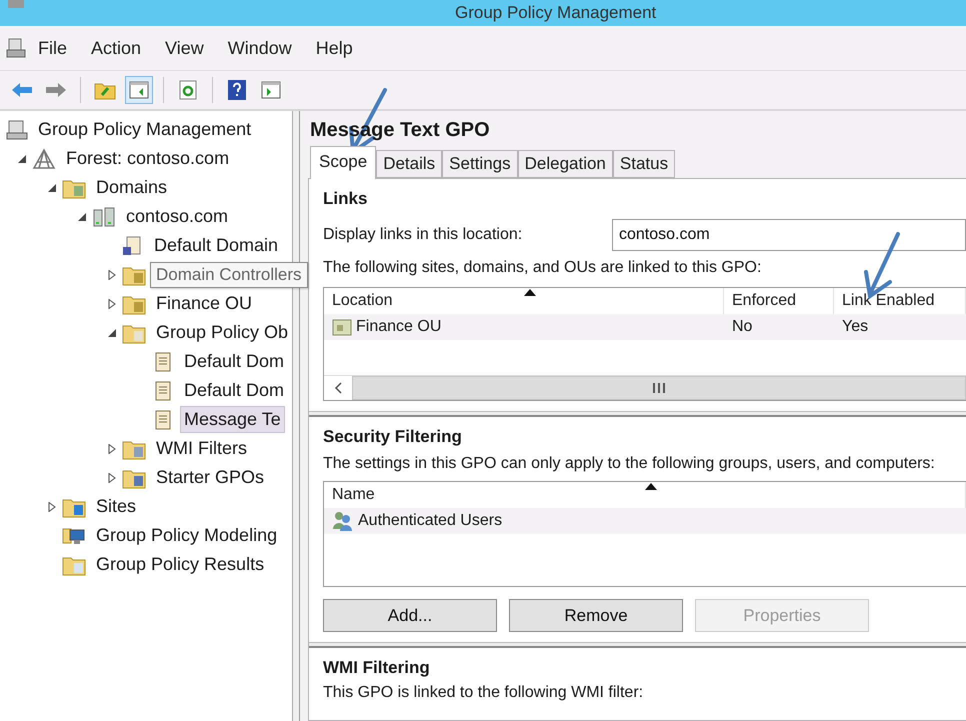 The width and height of the screenshot is (966, 721). What do you see at coordinates (342, 327) in the screenshot?
I see `folder-icon` at bounding box center [342, 327].